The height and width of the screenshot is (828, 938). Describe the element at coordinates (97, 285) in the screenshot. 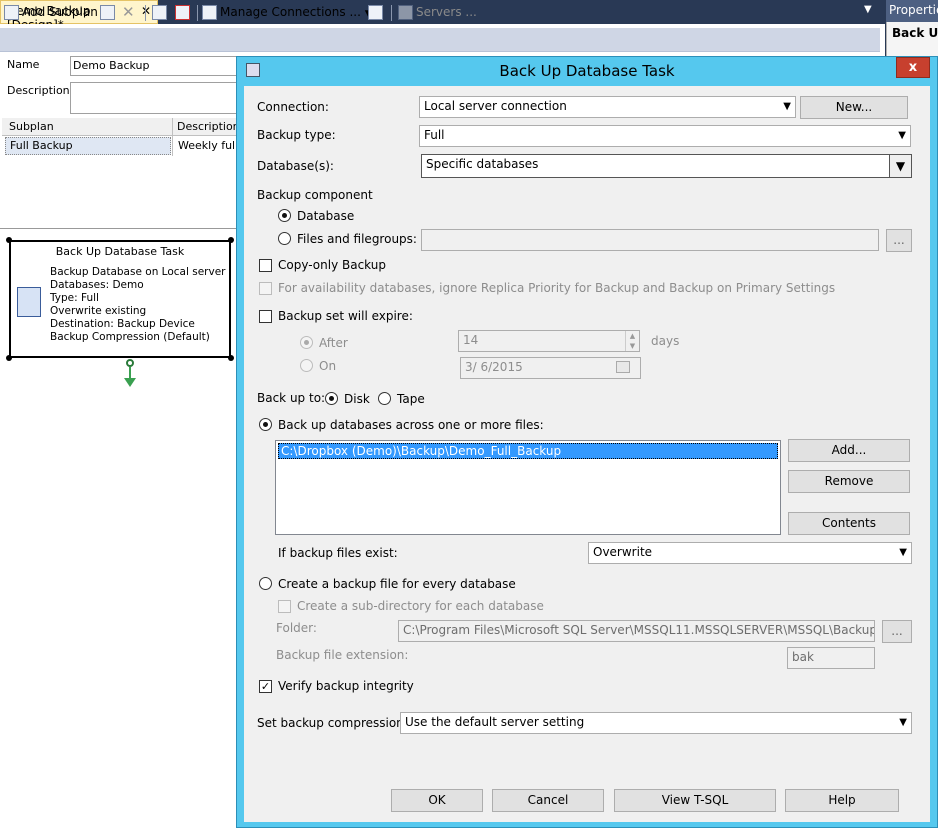

I see `task-line: Databases: Demo` at that location.